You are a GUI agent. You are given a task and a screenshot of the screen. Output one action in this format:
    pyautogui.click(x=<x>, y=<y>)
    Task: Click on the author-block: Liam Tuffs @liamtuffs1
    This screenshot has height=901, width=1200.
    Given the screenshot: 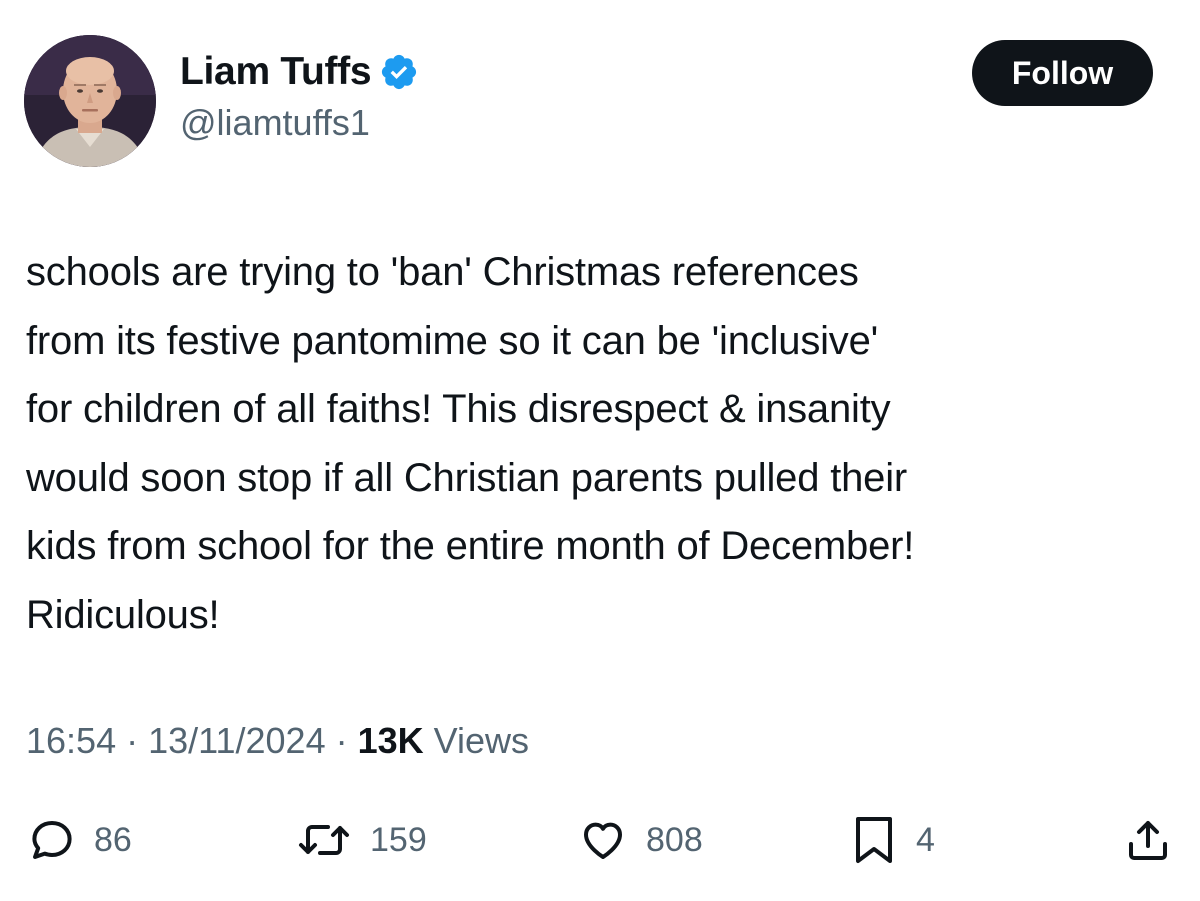 What is the action you would take?
    pyautogui.click(x=299, y=95)
    